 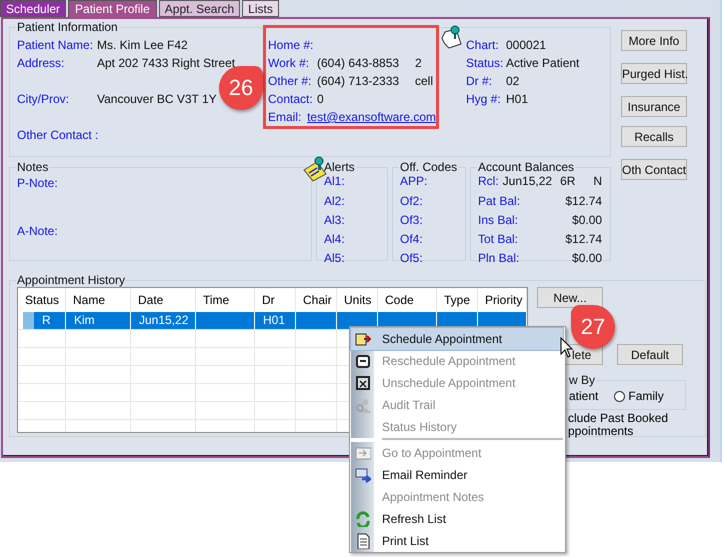 What do you see at coordinates (98, 320) in the screenshot?
I see `table-cell: Kim` at bounding box center [98, 320].